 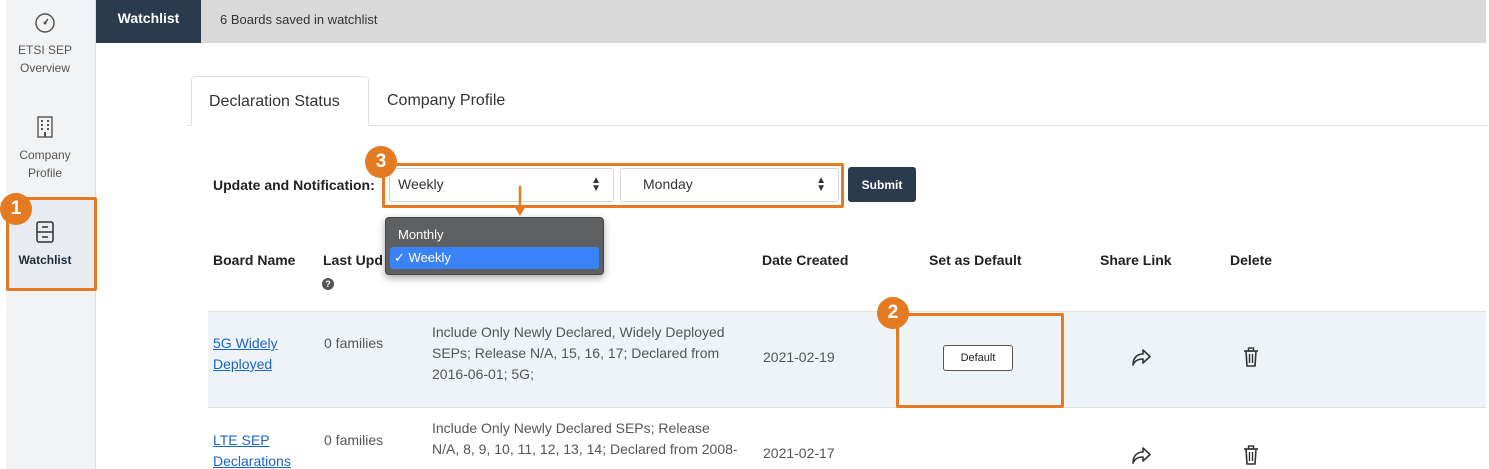 What do you see at coordinates (44, 173) in the screenshot?
I see `sidebar-item-label: Profile` at bounding box center [44, 173].